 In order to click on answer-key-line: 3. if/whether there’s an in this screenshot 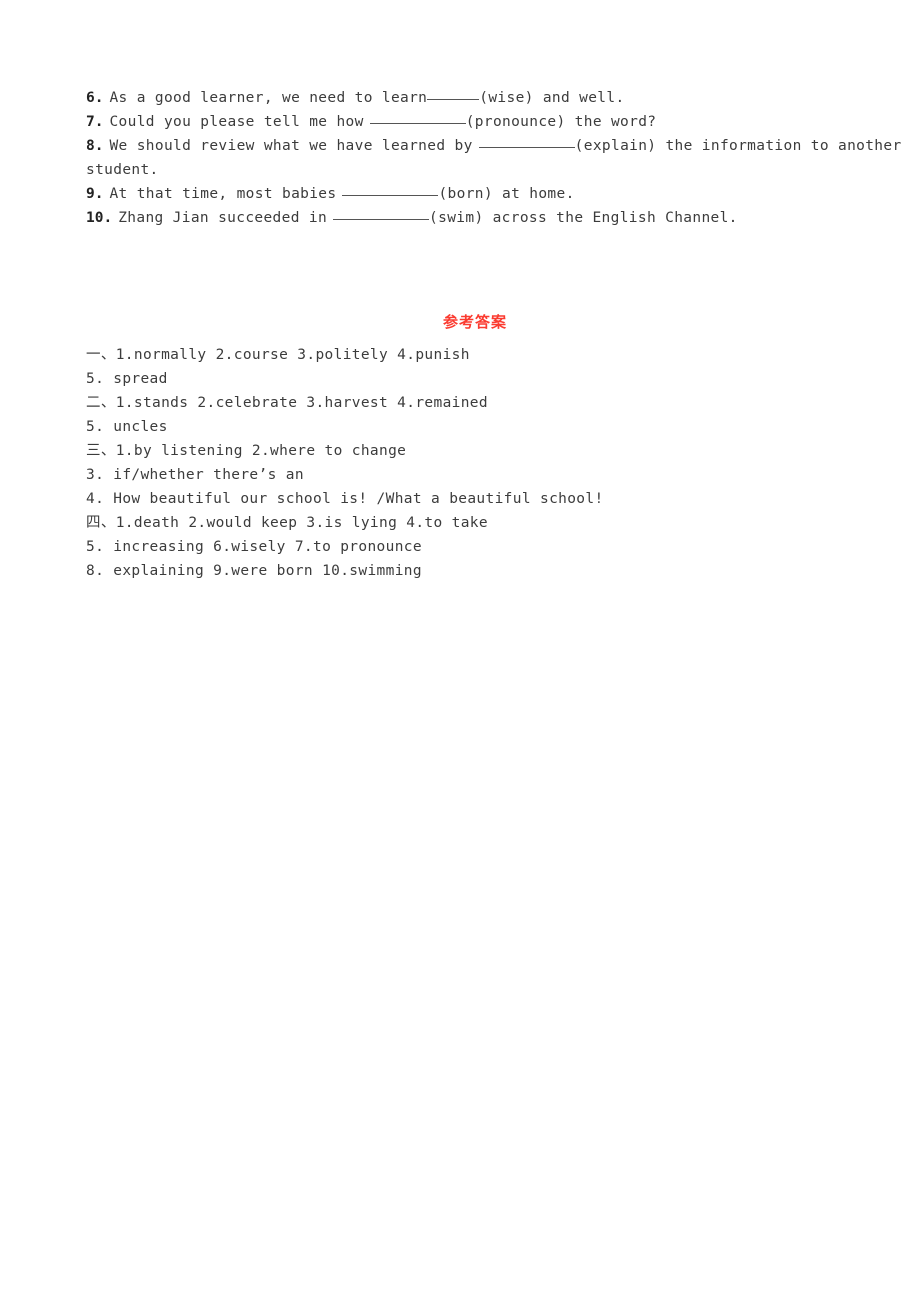, I will do `click(195, 475)`.